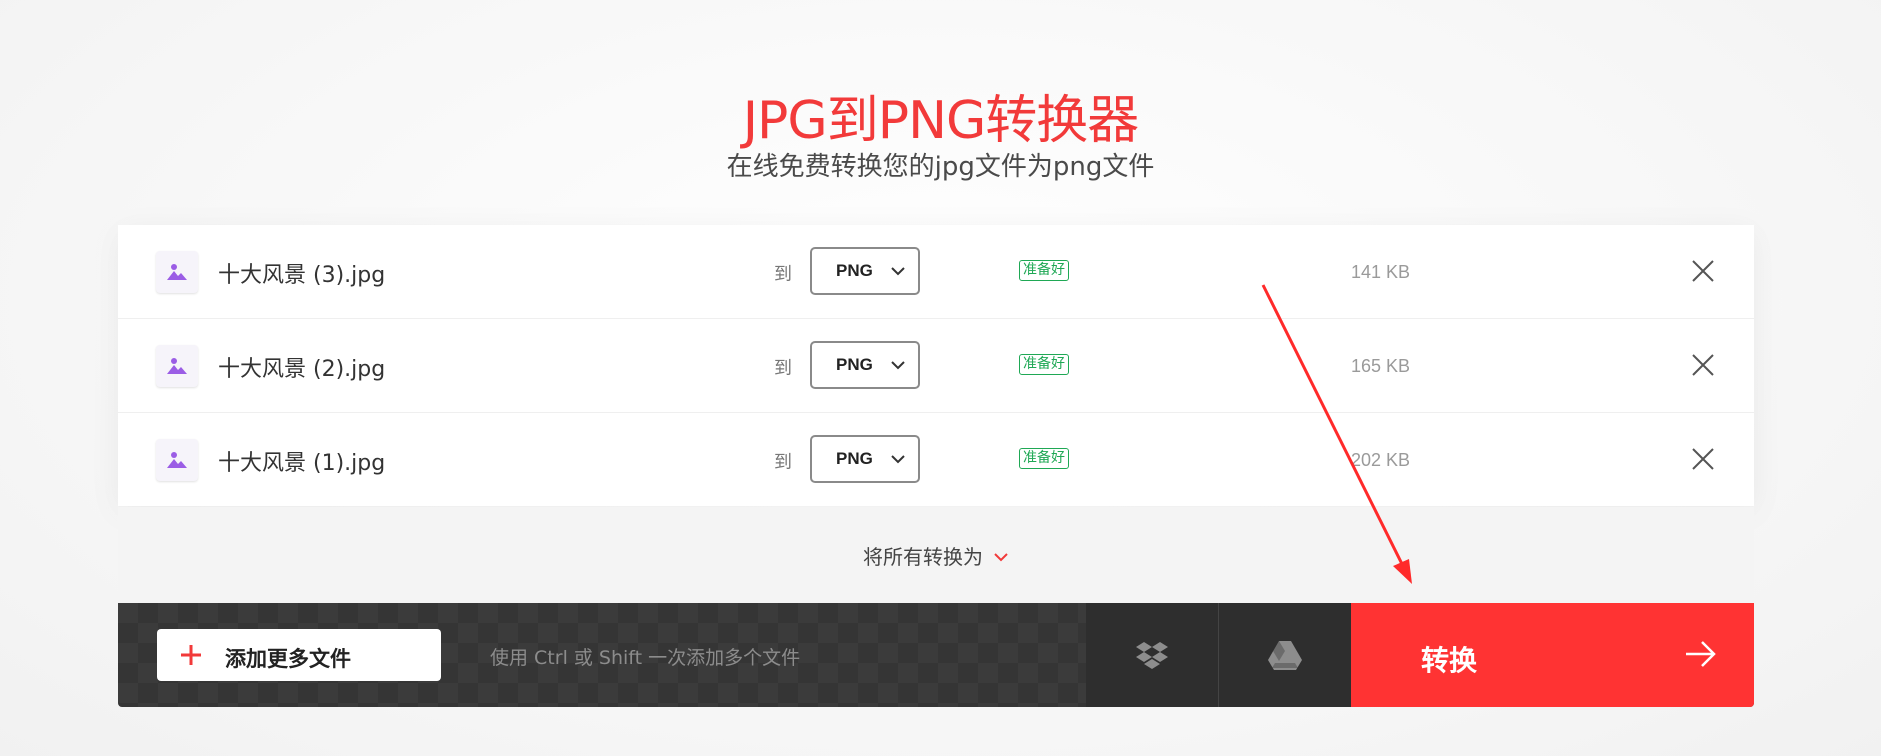 This screenshot has width=1881, height=756. I want to click on google-drive-icon, so click(1285, 655).